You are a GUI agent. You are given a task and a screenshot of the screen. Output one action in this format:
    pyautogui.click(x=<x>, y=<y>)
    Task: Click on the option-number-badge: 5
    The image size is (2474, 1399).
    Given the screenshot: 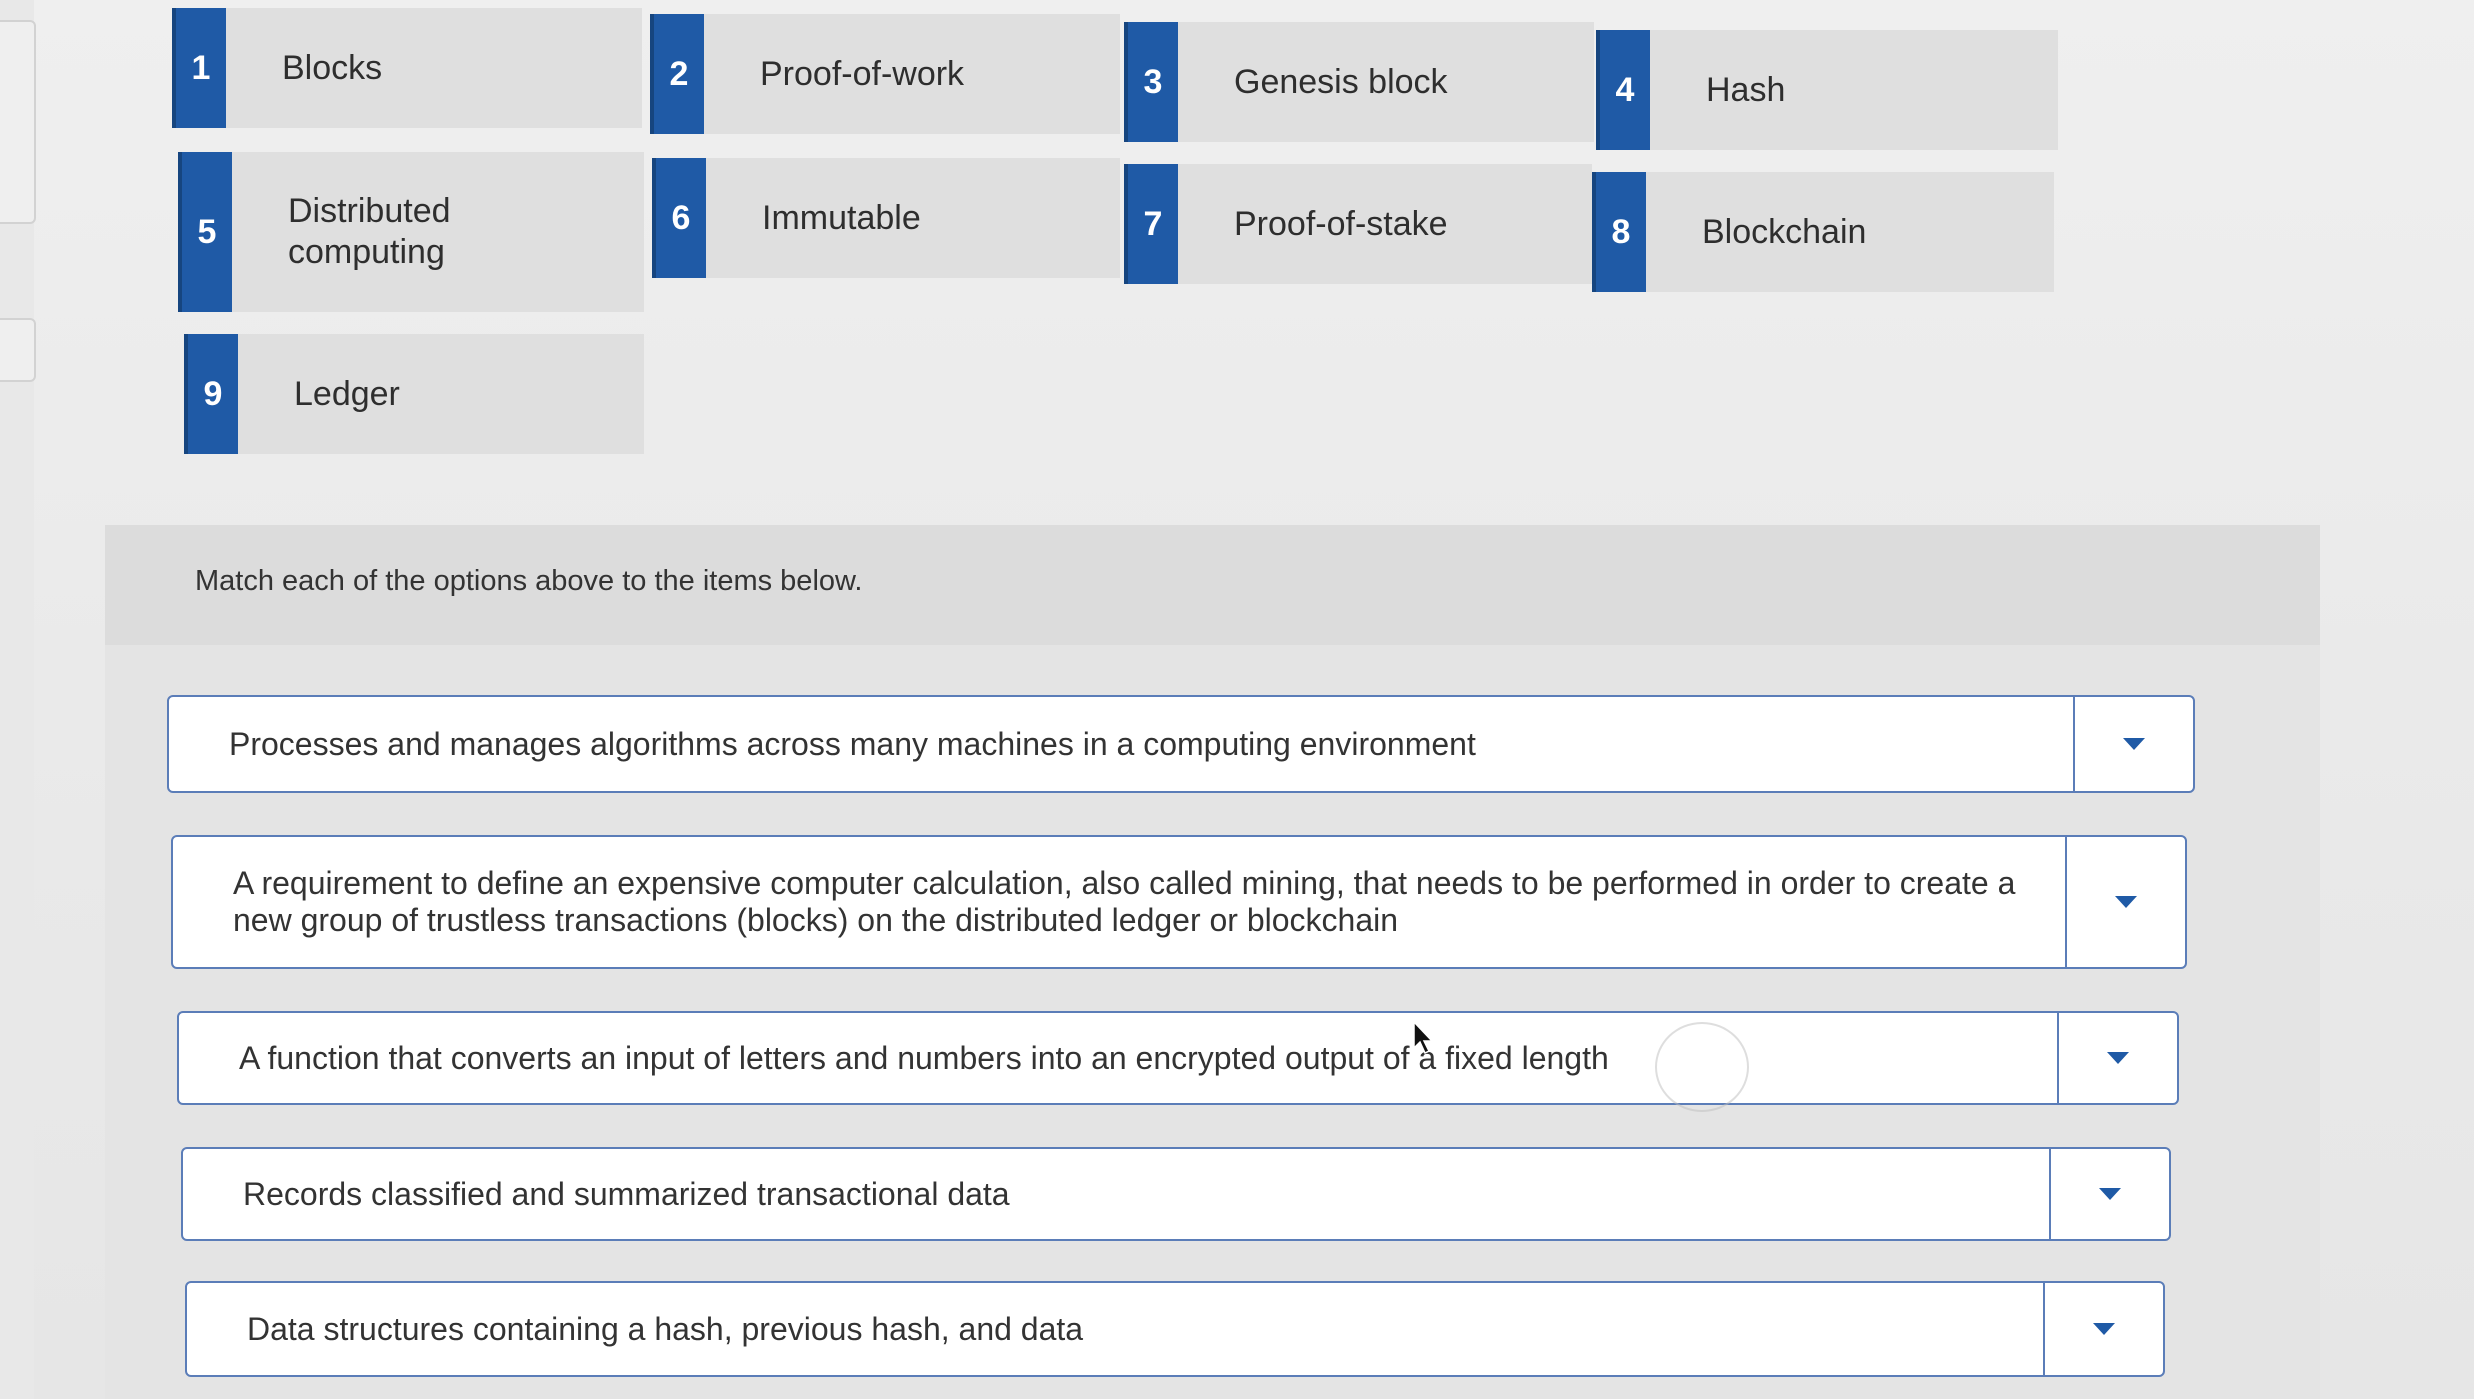 What is the action you would take?
    pyautogui.click(x=205, y=232)
    